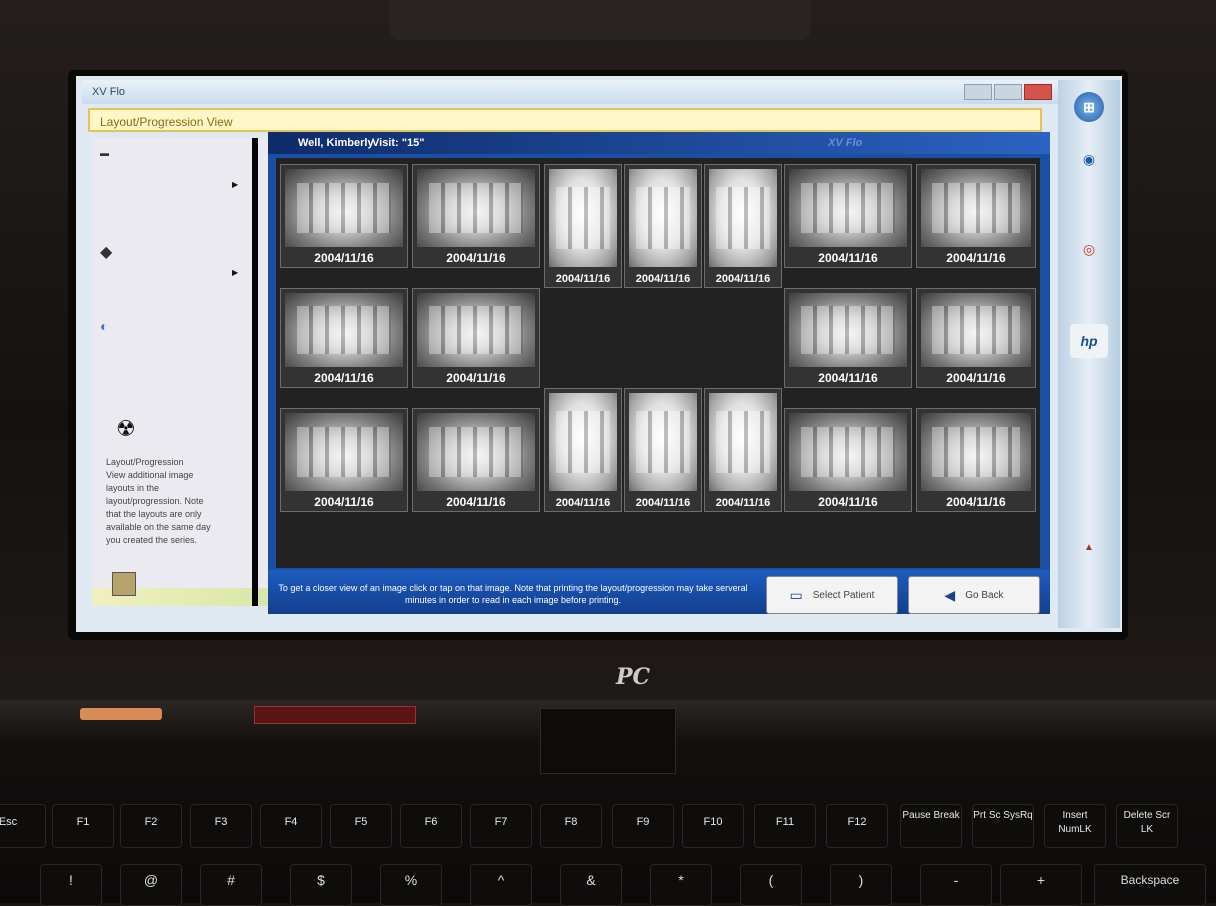 The width and height of the screenshot is (1216, 906). I want to click on esc-key: Esc, so click(23, 826).